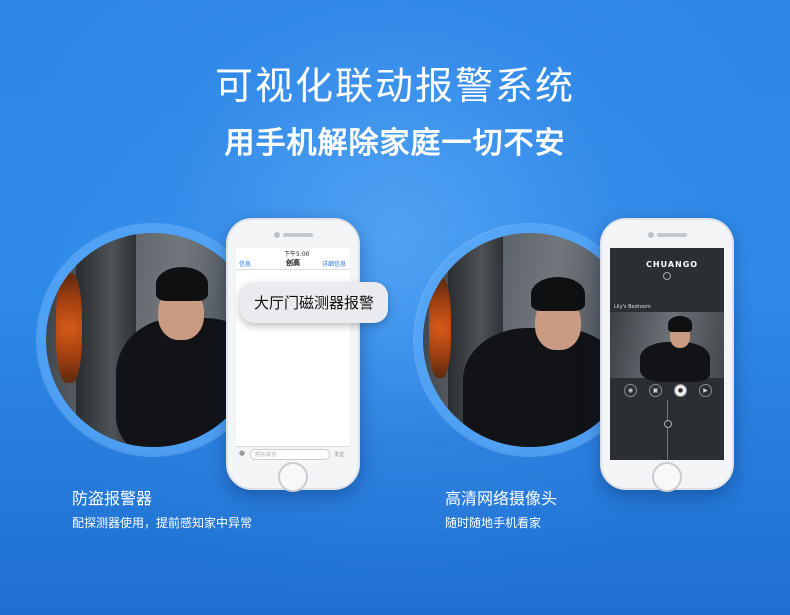 This screenshot has width=790, height=615. What do you see at coordinates (334, 263) in the screenshot?
I see `details-link: 详细信息` at bounding box center [334, 263].